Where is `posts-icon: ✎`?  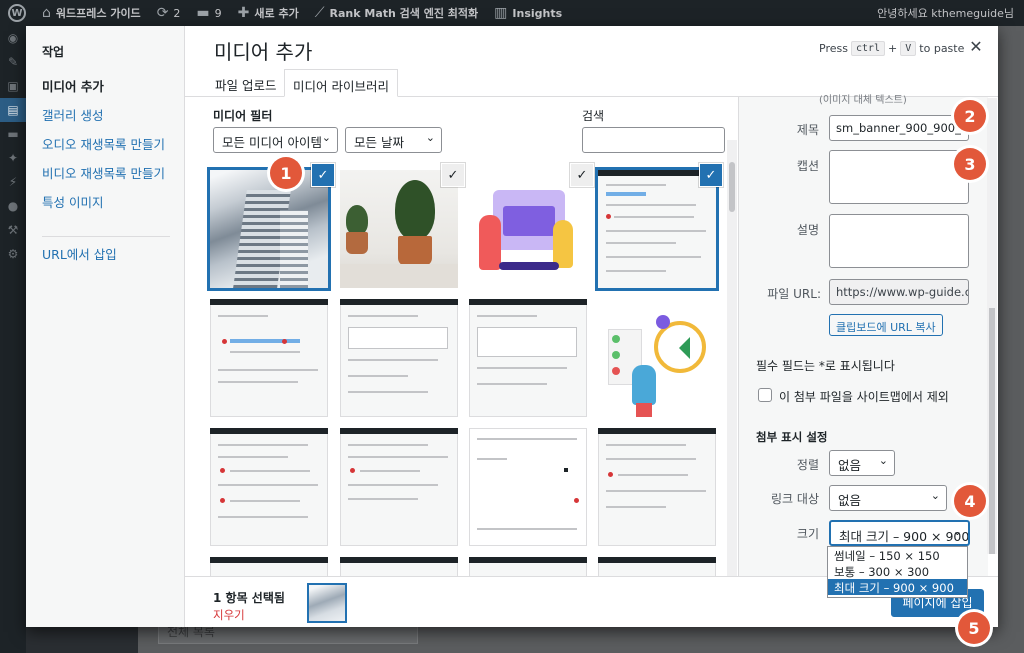
posts-icon: ✎ is located at coordinates (13, 62).